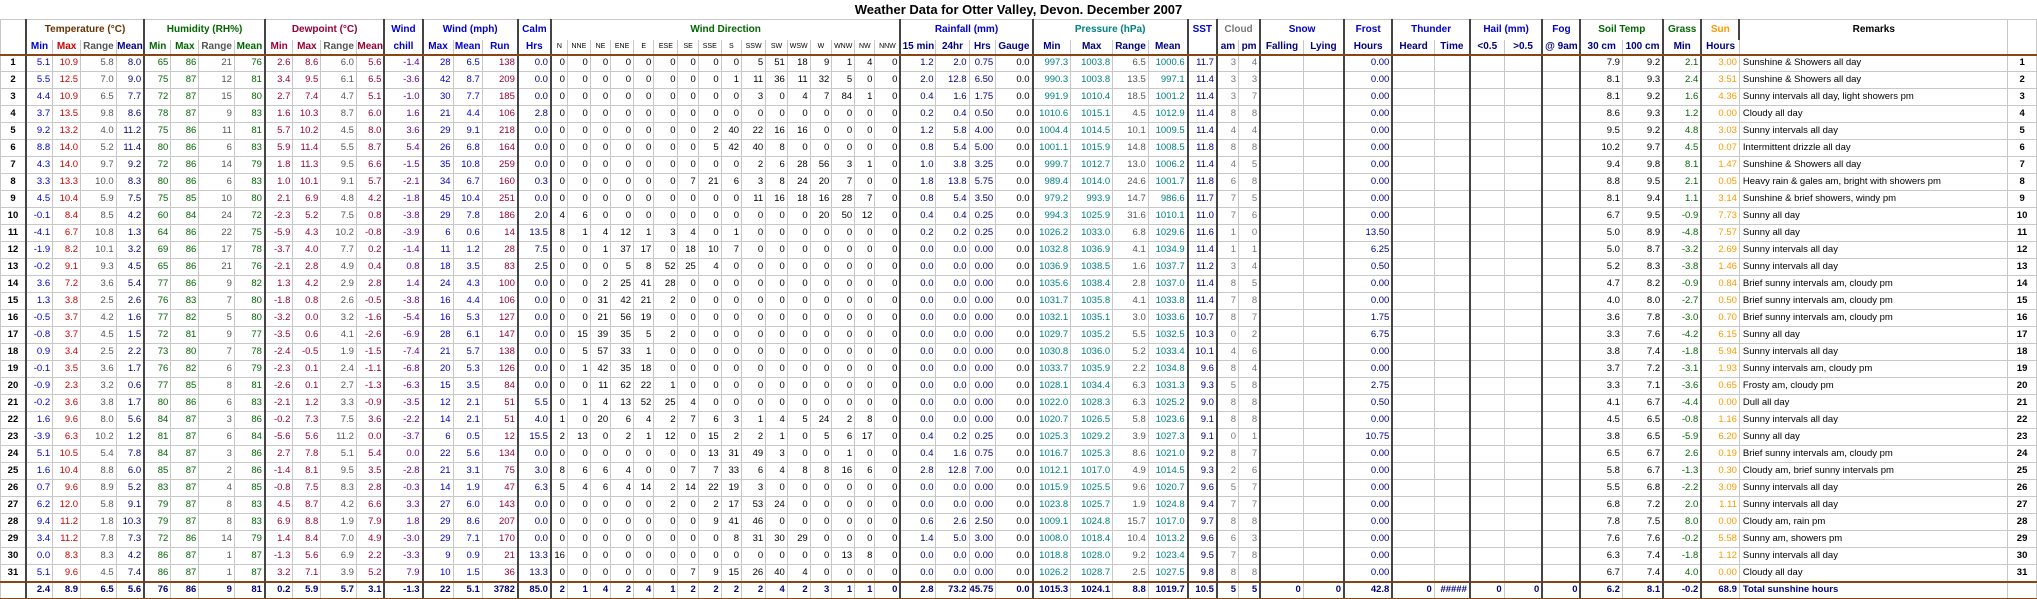  I want to click on data-cell: 81, so click(157, 437).